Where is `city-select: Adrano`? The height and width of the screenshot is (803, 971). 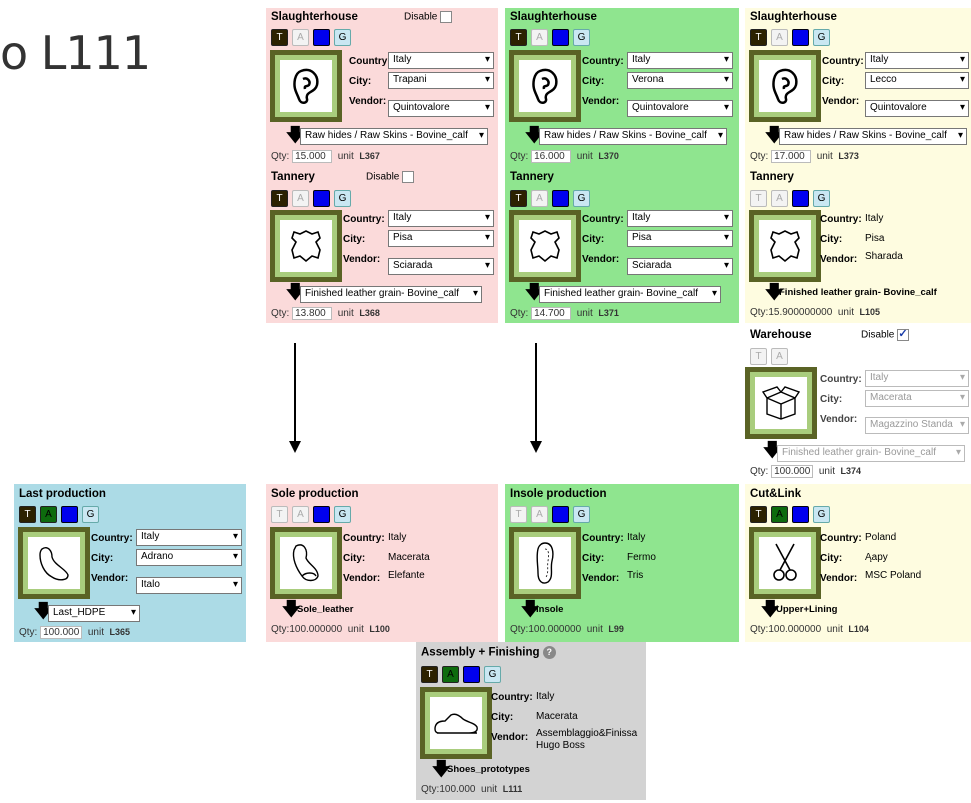
city-select: Adrano is located at coordinates (189, 557).